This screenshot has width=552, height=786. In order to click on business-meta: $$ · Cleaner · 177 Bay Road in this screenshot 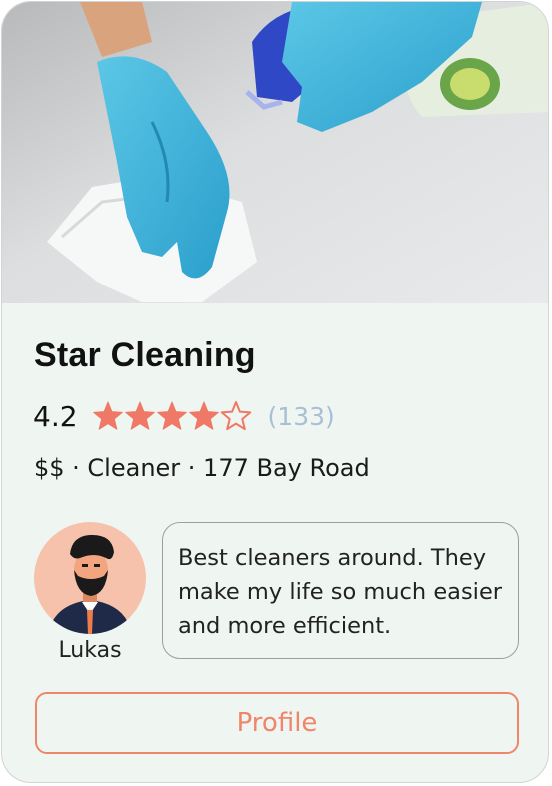, I will do `click(202, 468)`.